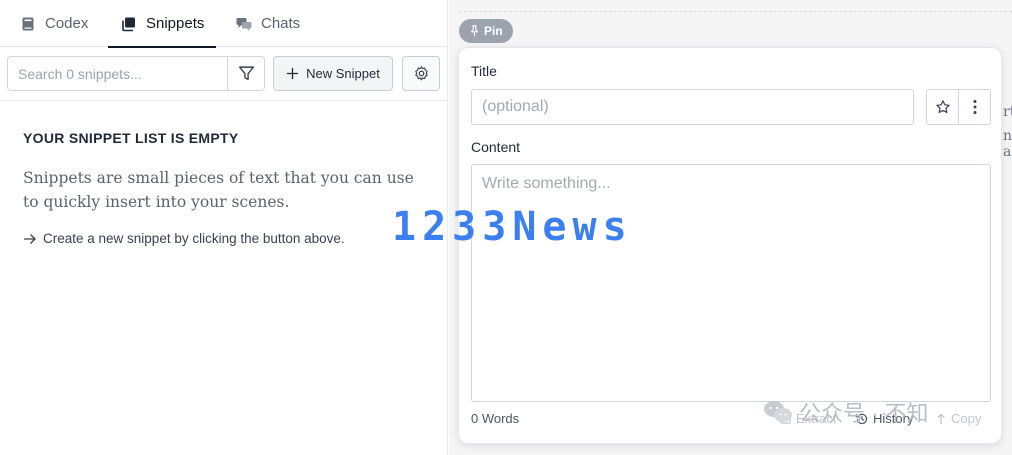 The image size is (1012, 455). What do you see at coordinates (484, 71) in the screenshot?
I see `title-label: Title` at bounding box center [484, 71].